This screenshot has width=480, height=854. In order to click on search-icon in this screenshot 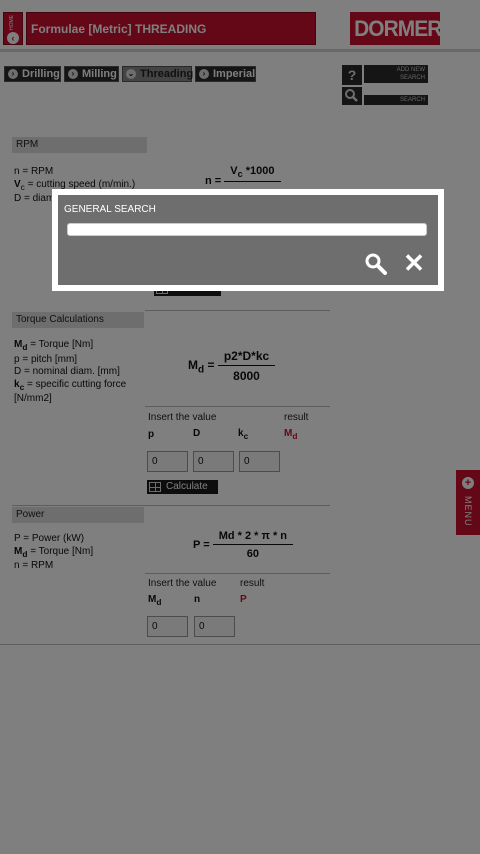, I will do `click(376, 264)`.